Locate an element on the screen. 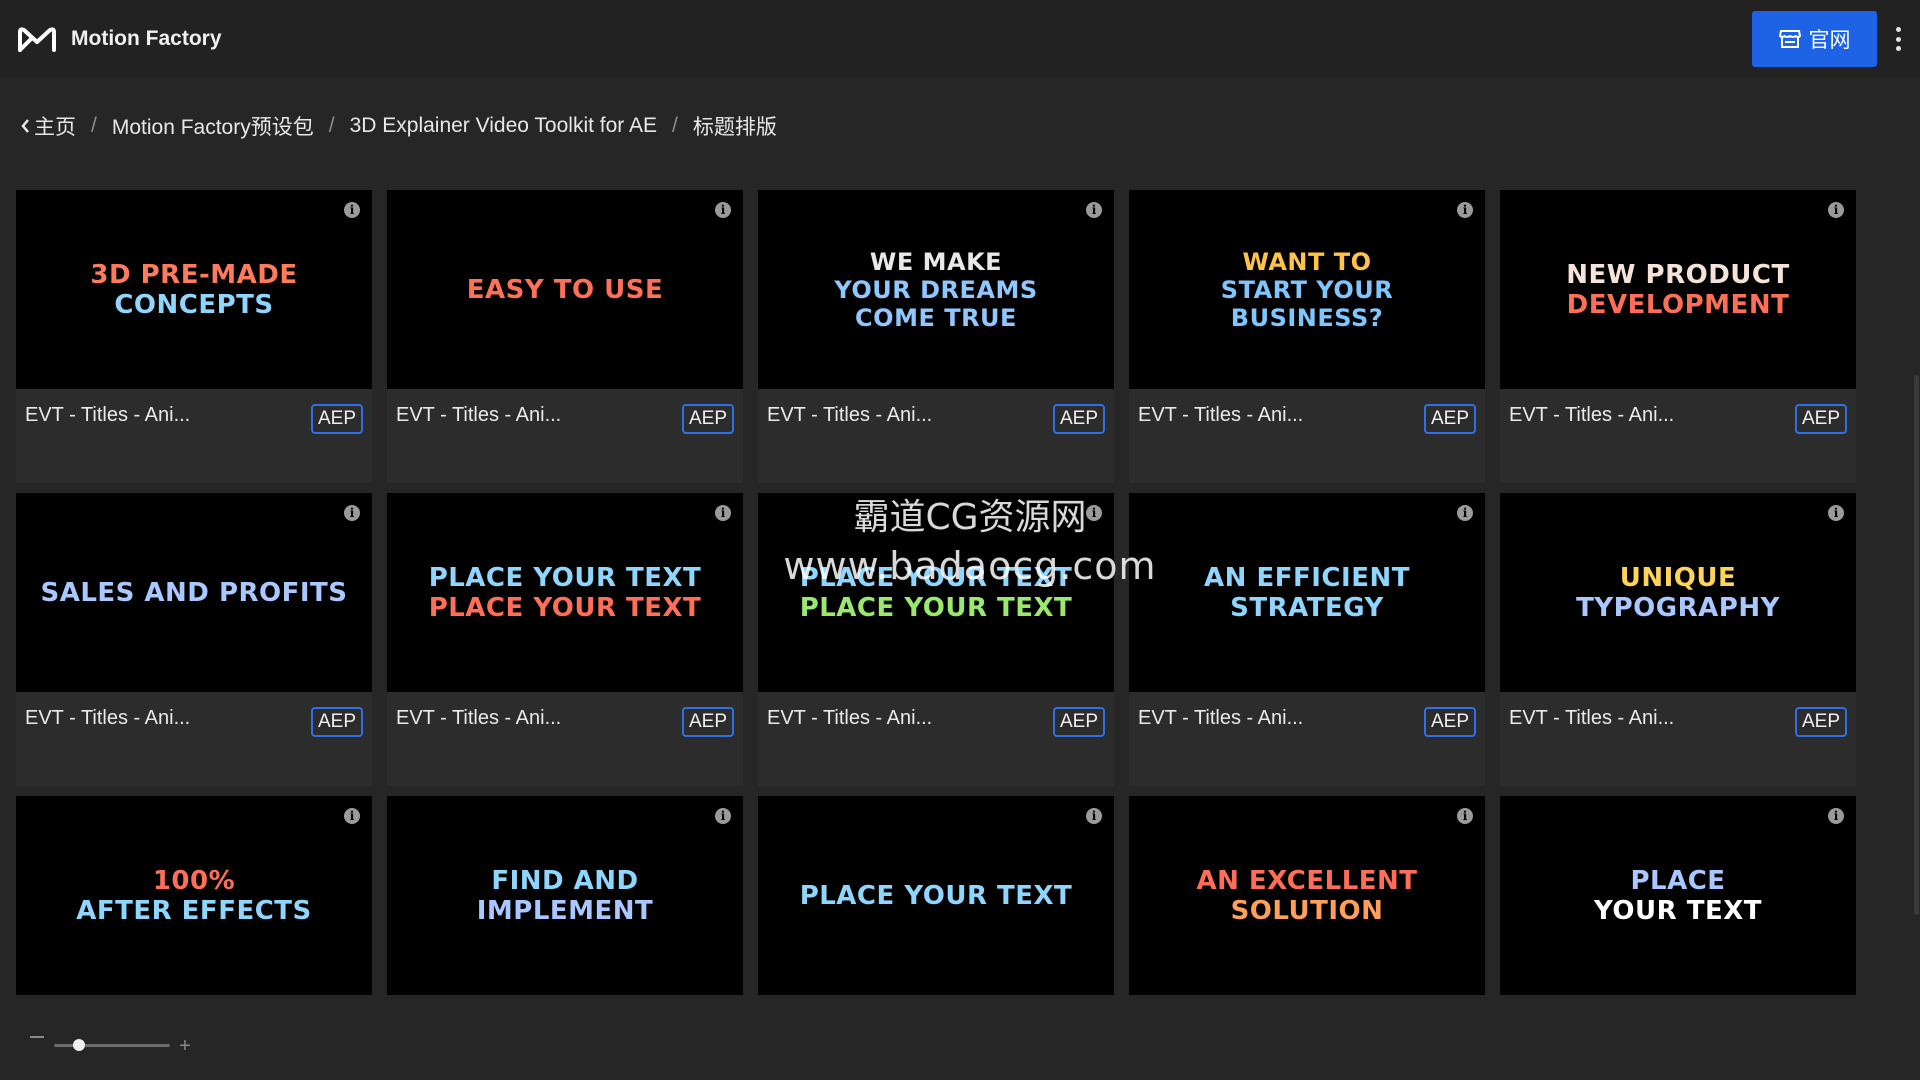 This screenshot has height=1080, width=1920. thumbnail-title: AN EXCELLENT SOLUTION is located at coordinates (1306, 896).